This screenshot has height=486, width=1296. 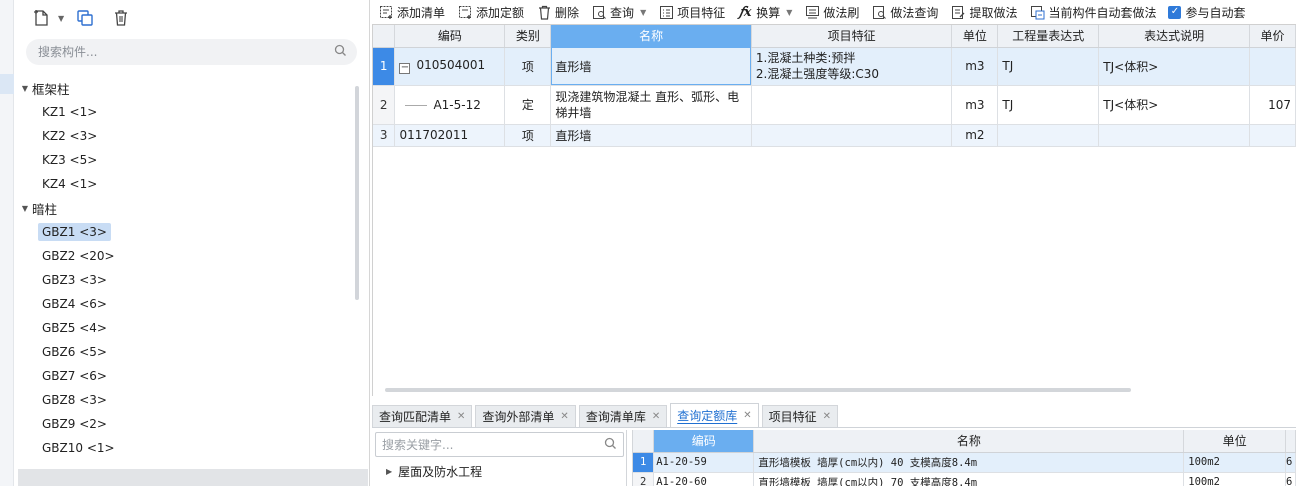 What do you see at coordinates (623, 416) in the screenshot?
I see `tab-query-list-library: 查询清单库 ✕` at bounding box center [623, 416].